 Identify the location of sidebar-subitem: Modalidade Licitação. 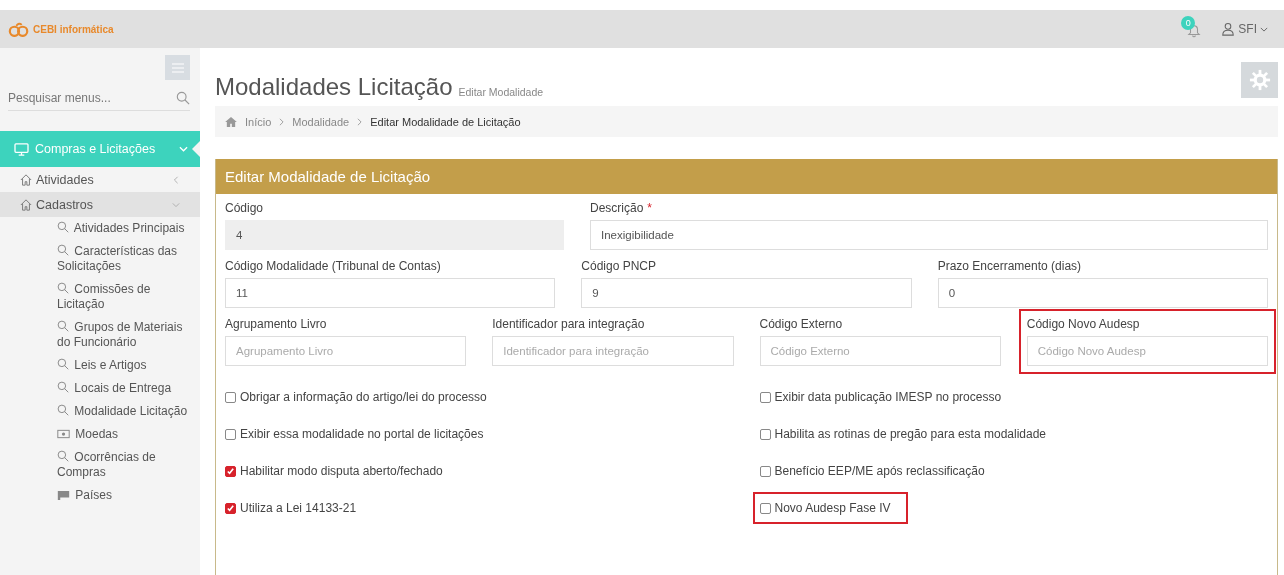
(100, 411).